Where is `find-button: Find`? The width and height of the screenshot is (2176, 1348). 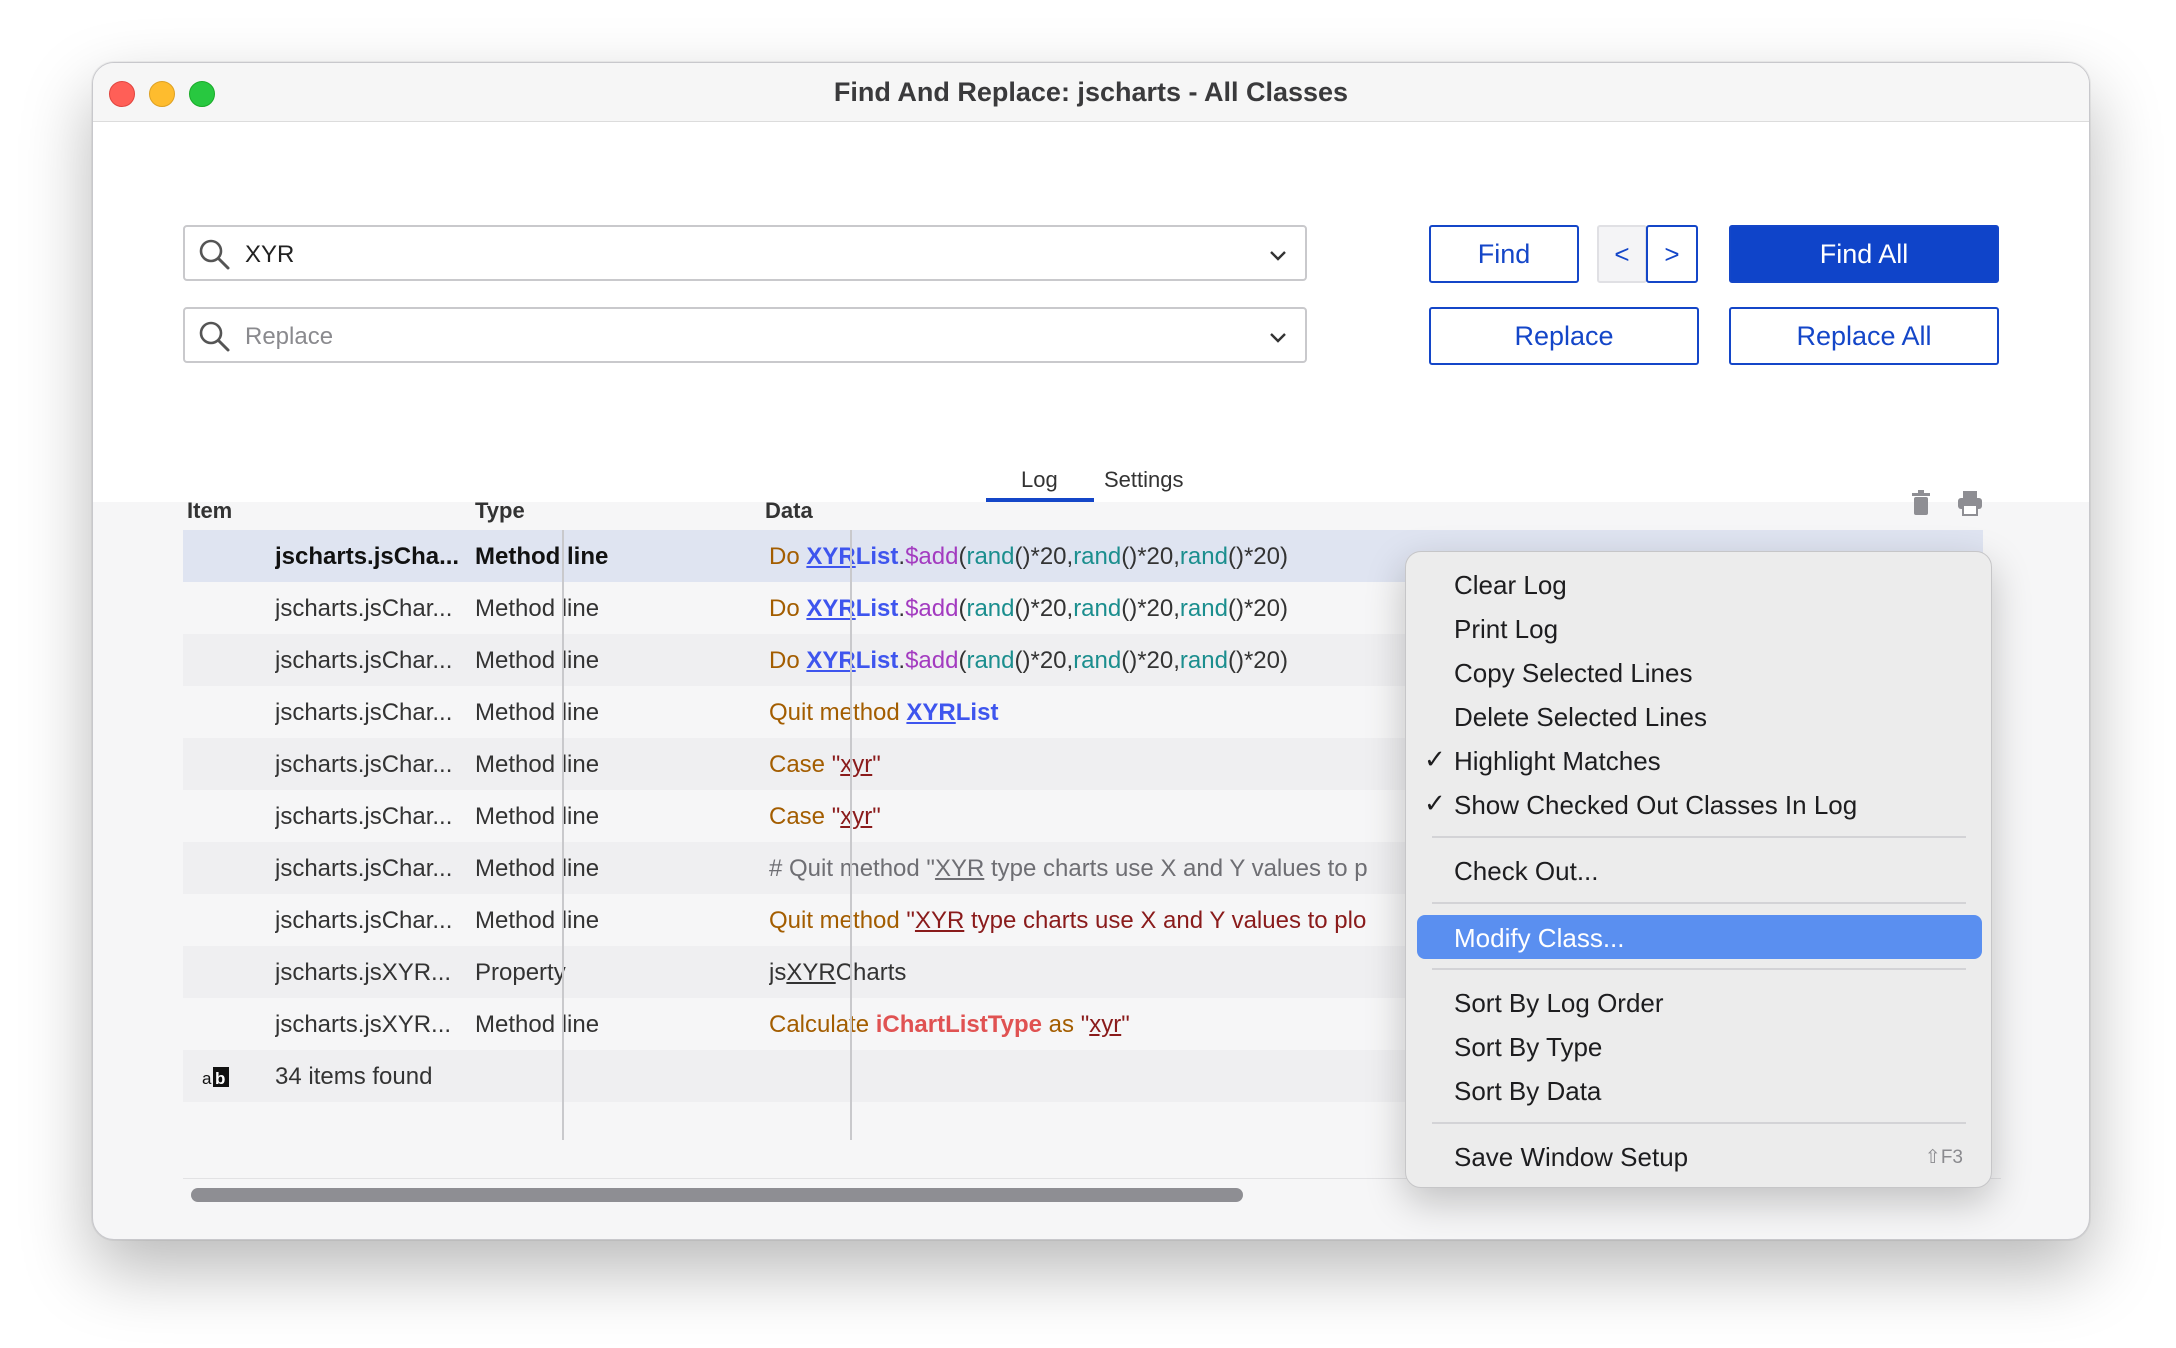 find-button: Find is located at coordinates (1504, 254).